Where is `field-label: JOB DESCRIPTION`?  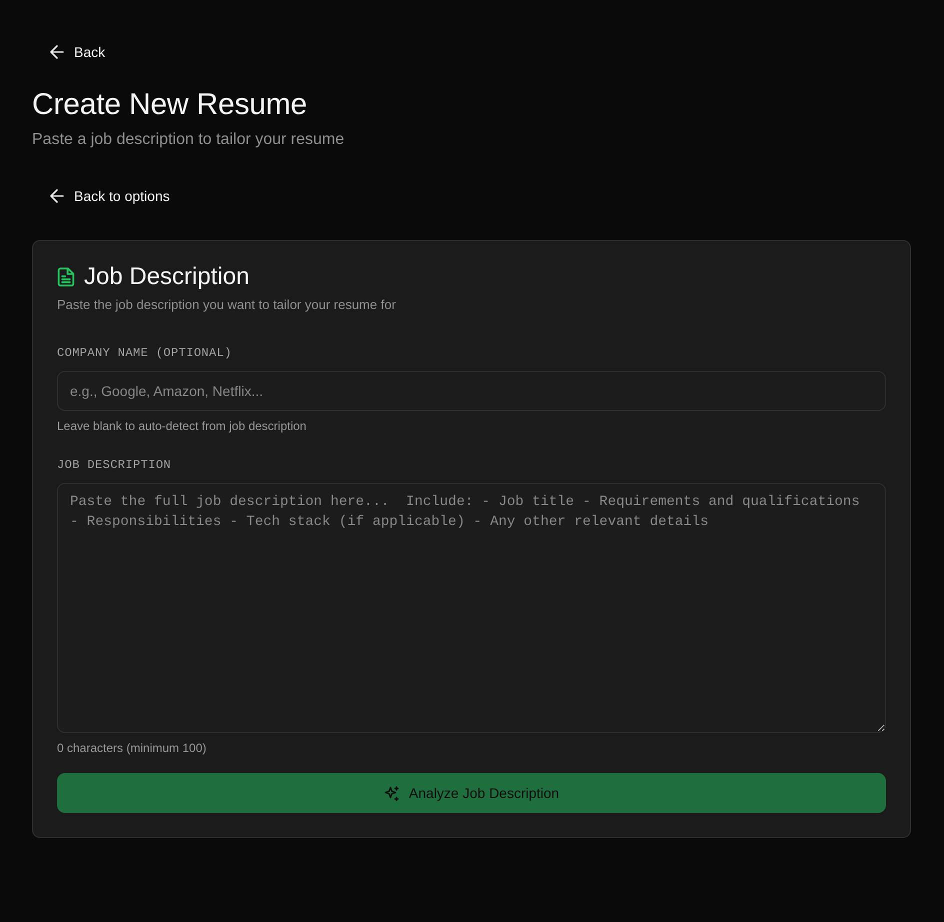 field-label: JOB DESCRIPTION is located at coordinates (114, 465).